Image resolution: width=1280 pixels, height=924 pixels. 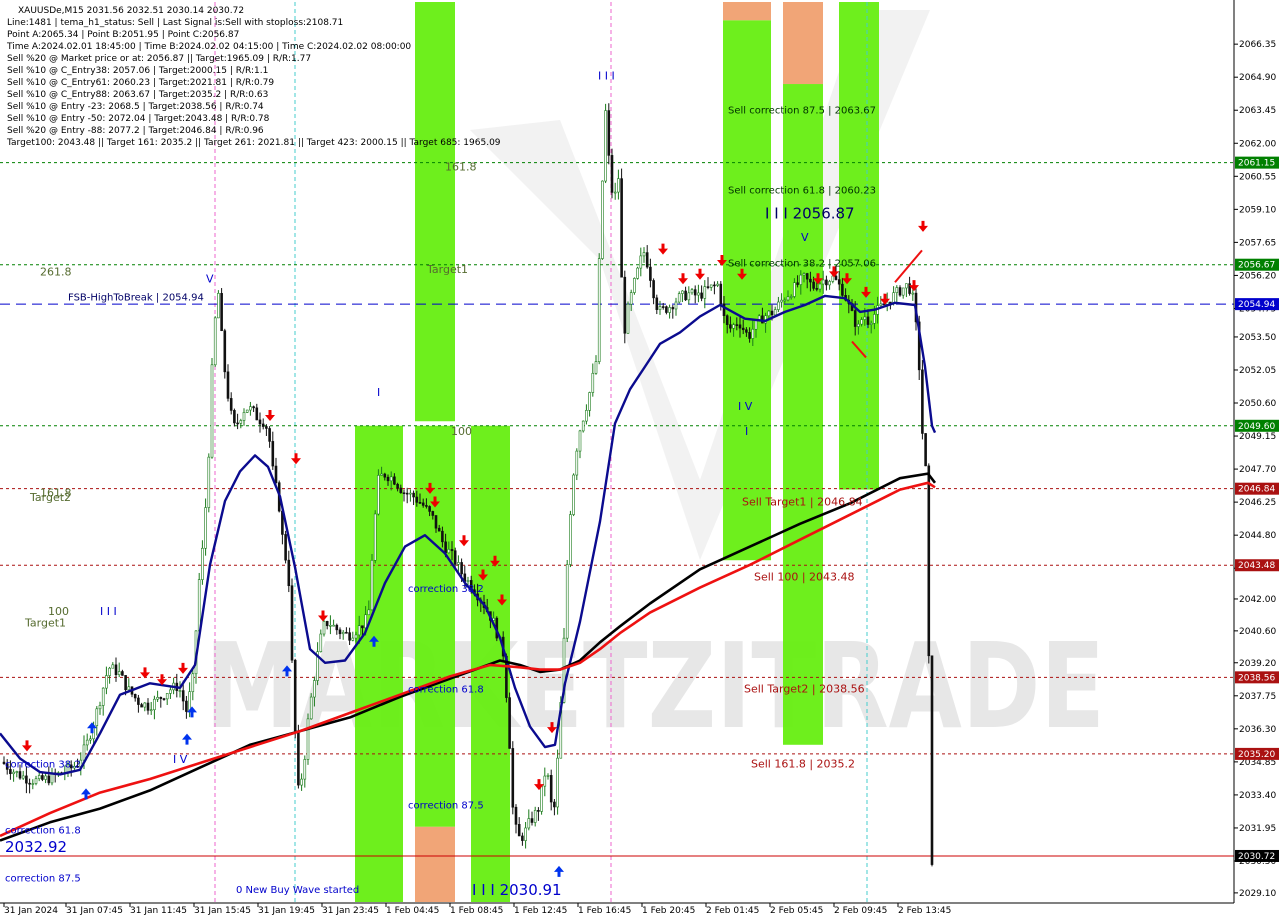 What do you see at coordinates (604, 911) in the screenshot?
I see `time-tick-label: 1 Feb 16:45` at bounding box center [604, 911].